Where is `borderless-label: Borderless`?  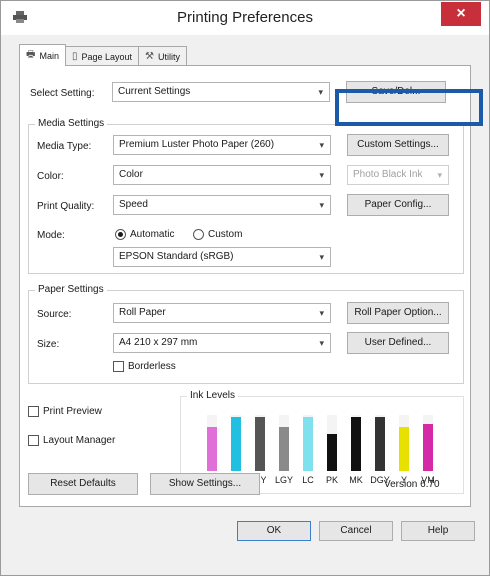 borderless-label: Borderless is located at coordinates (152, 366).